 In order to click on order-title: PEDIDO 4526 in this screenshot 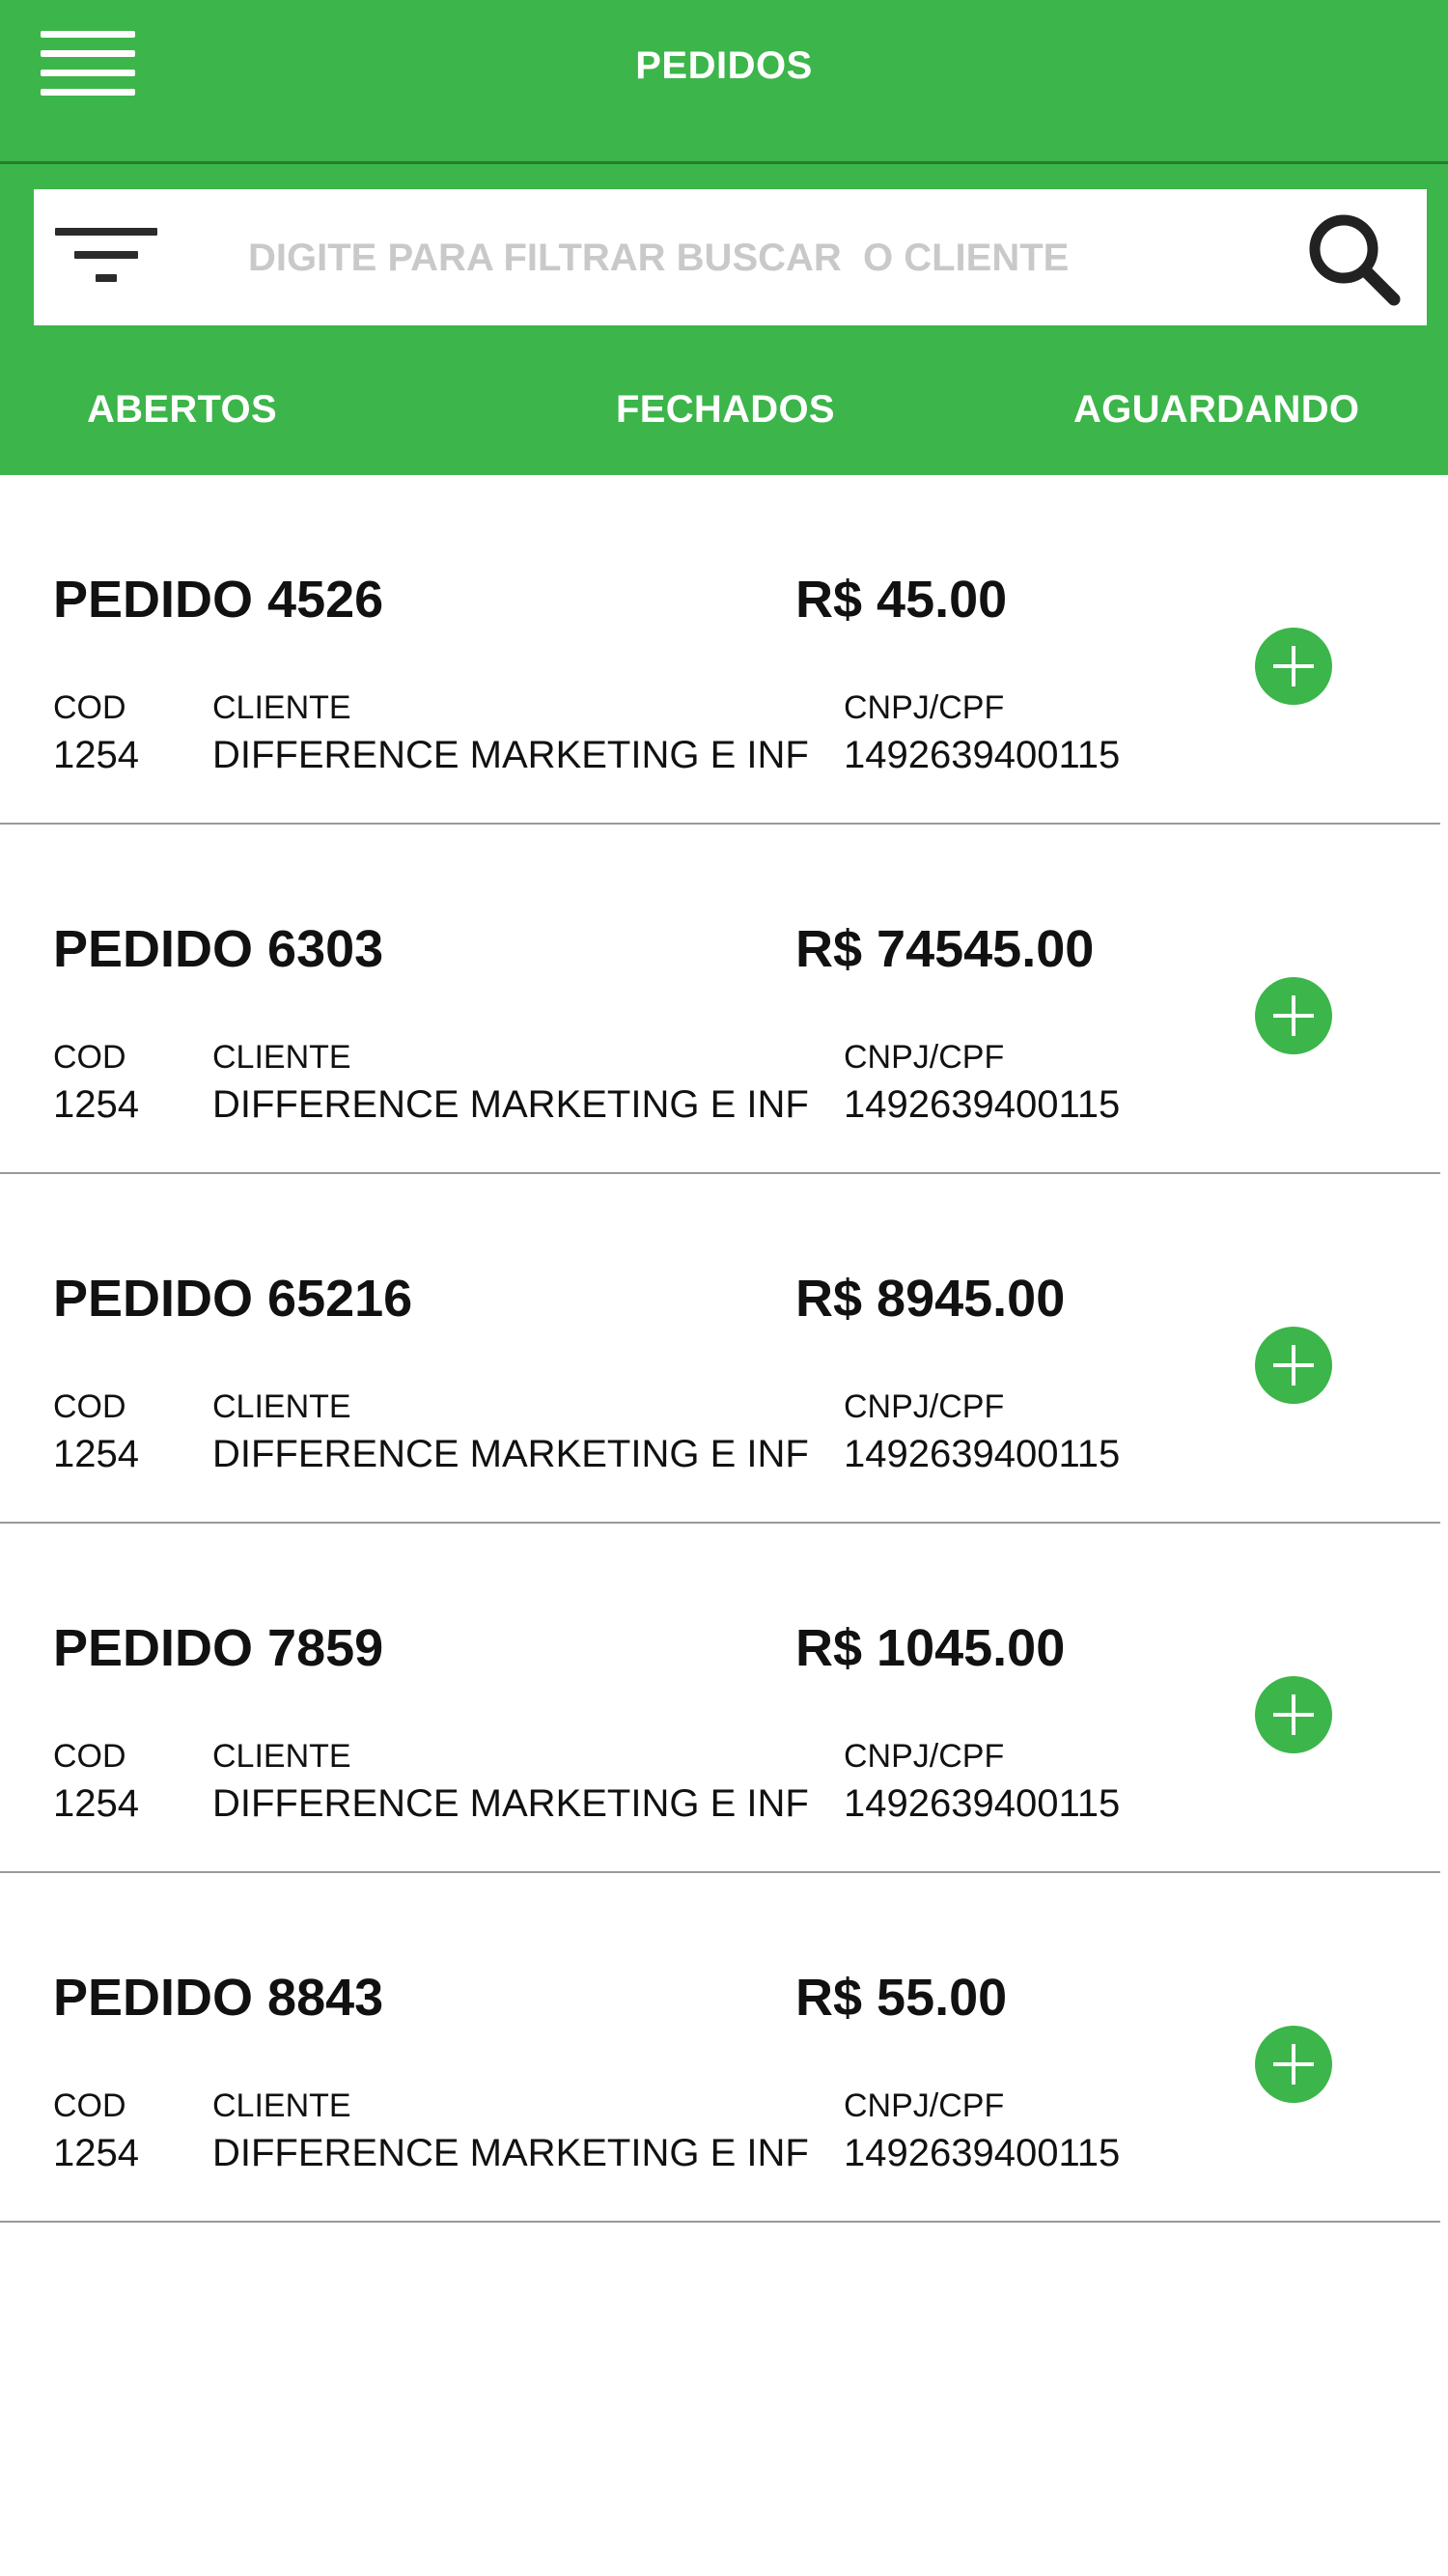, I will do `click(219, 600)`.